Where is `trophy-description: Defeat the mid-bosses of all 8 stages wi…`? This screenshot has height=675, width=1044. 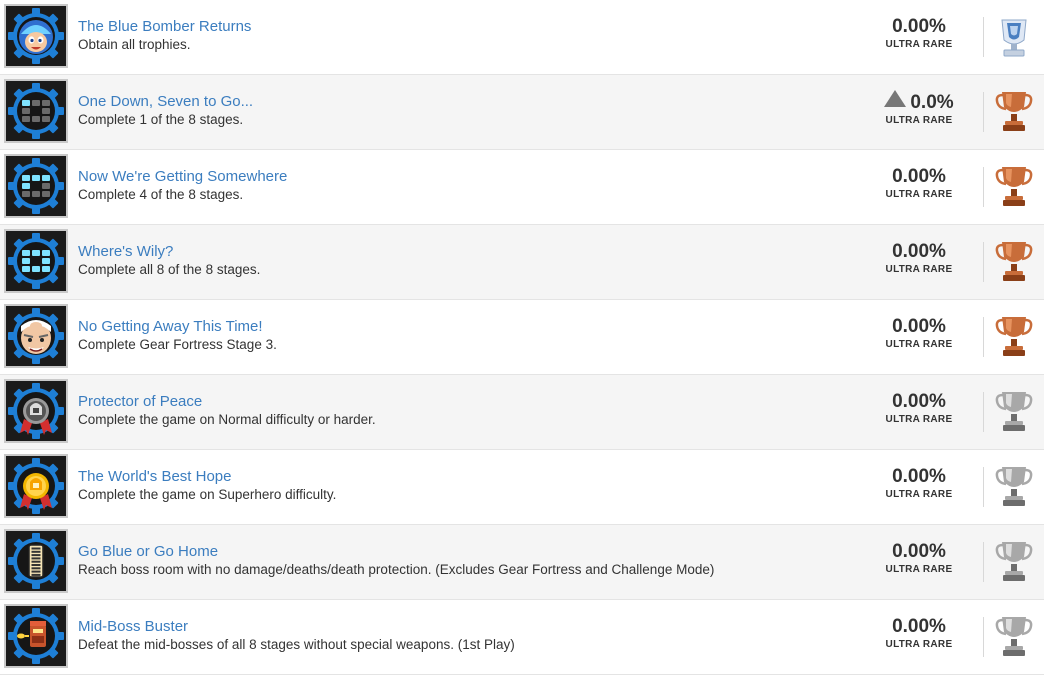 trophy-description: Defeat the mid-bosses of all 8 stages wi… is located at coordinates (296, 644).